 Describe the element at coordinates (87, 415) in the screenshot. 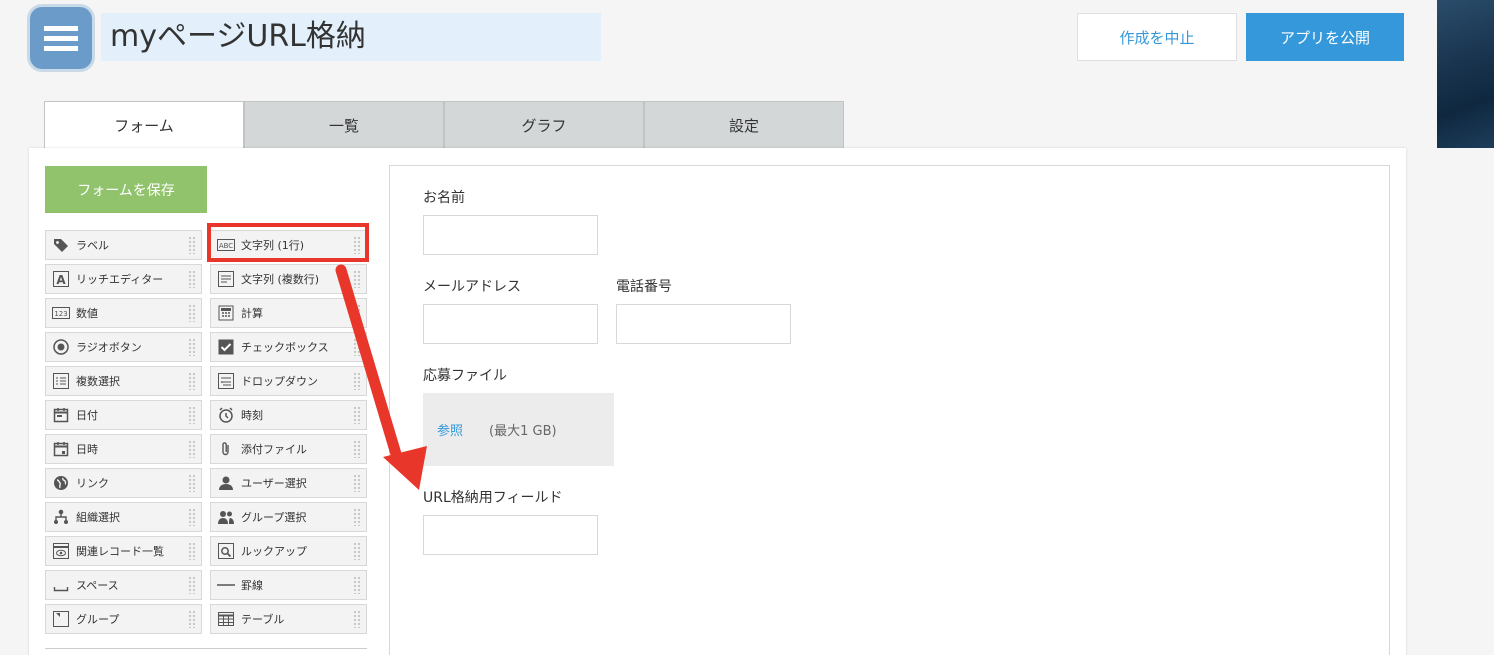

I see `palette-item-text: 日付` at that location.